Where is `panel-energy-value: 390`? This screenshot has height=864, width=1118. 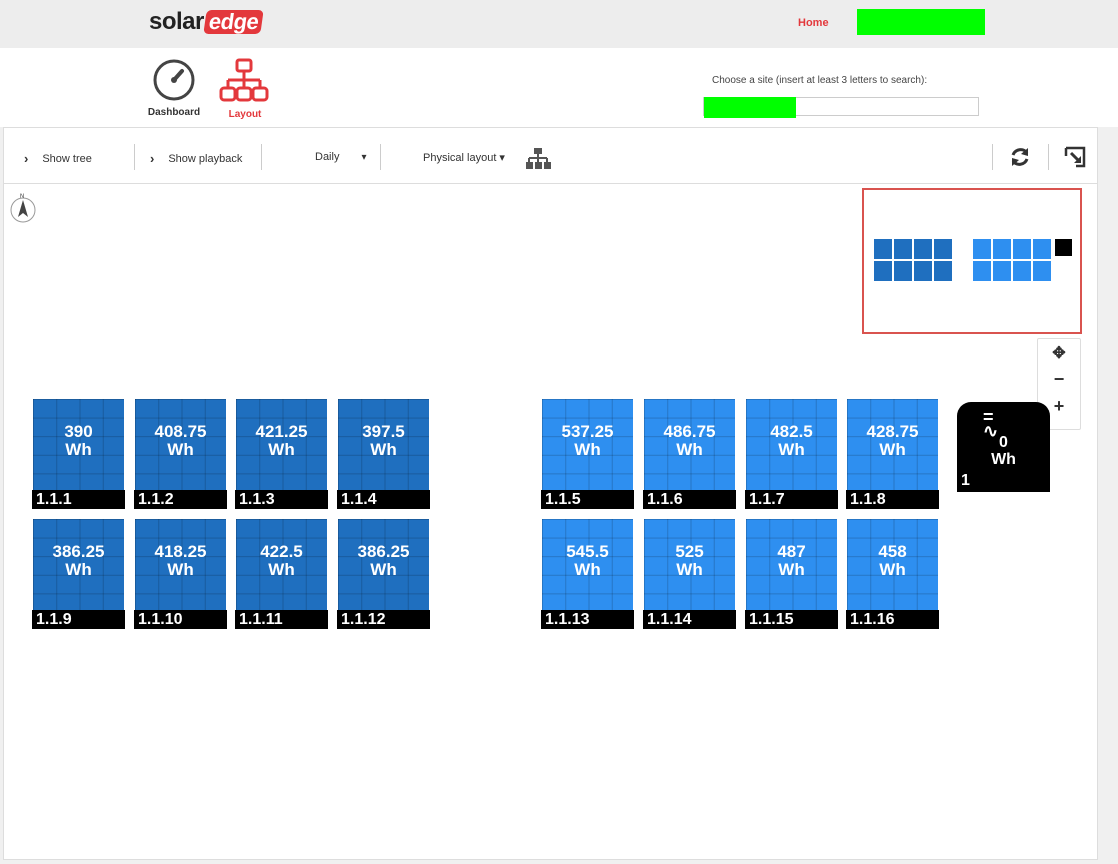 panel-energy-value: 390 is located at coordinates (78, 431).